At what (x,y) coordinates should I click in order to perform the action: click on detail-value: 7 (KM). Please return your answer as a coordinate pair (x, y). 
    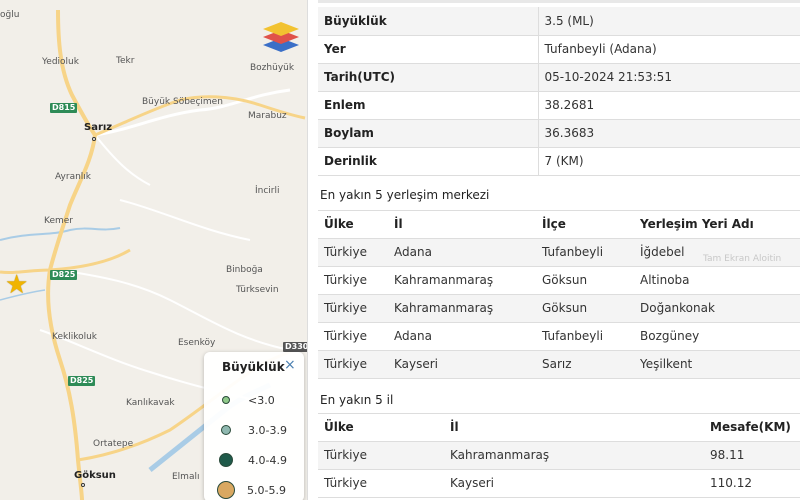
    Looking at the image, I should click on (669, 161).